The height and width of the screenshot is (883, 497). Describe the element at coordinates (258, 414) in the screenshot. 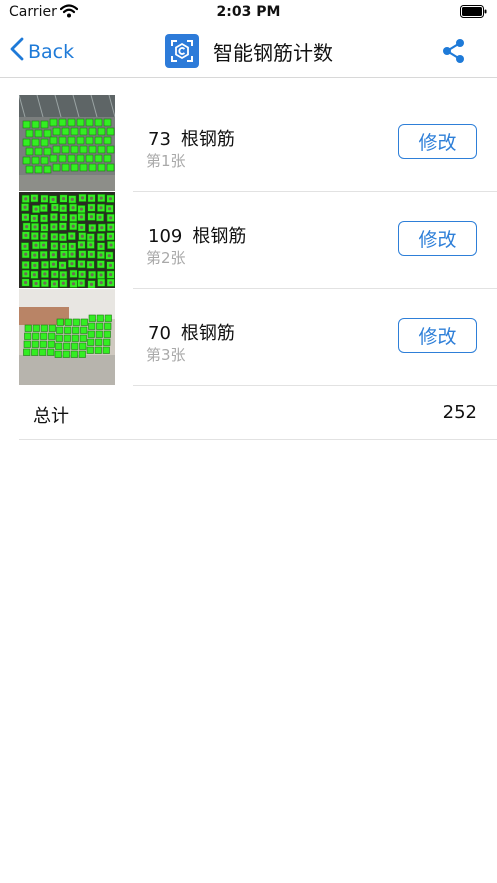

I see `total-row: 总计 252` at that location.